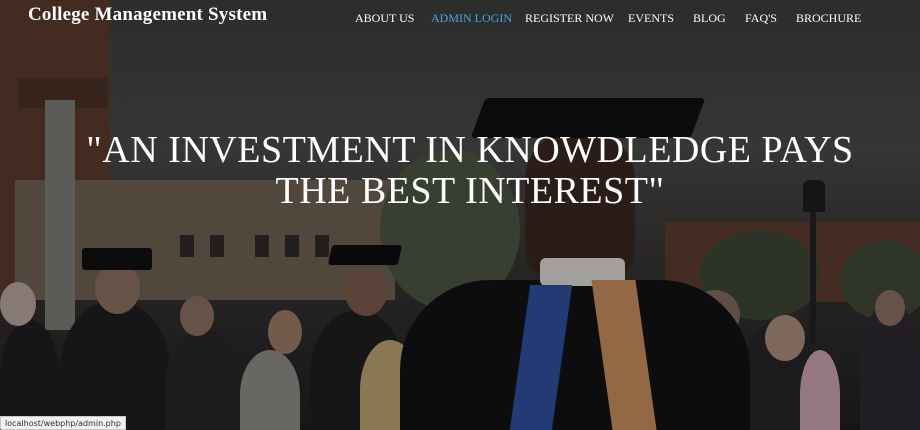 The image size is (920, 430). I want to click on nav-brochure: BROCHURE, so click(828, 18).